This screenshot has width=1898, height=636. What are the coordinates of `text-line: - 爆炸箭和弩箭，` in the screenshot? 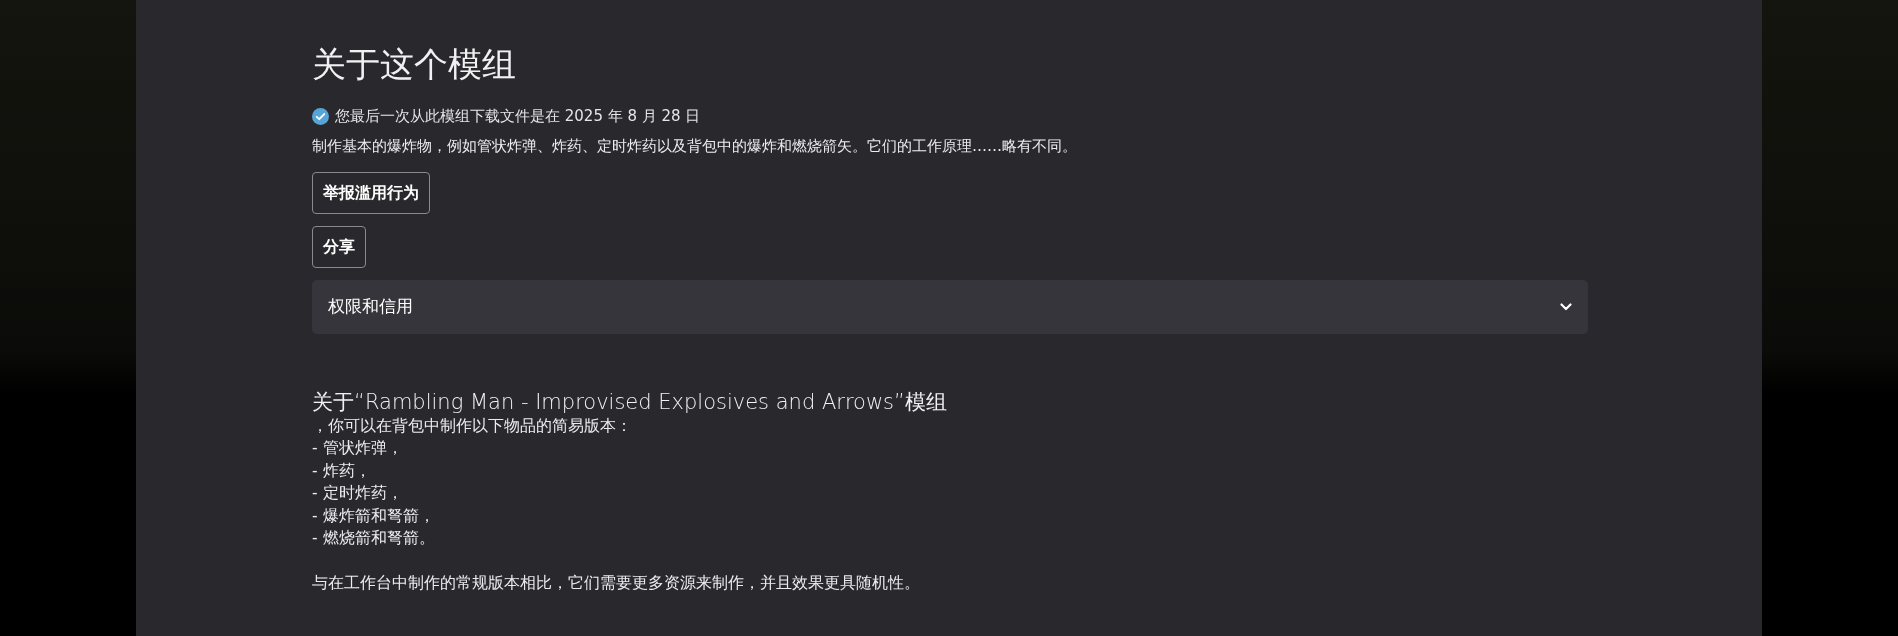 It's located at (374, 516).